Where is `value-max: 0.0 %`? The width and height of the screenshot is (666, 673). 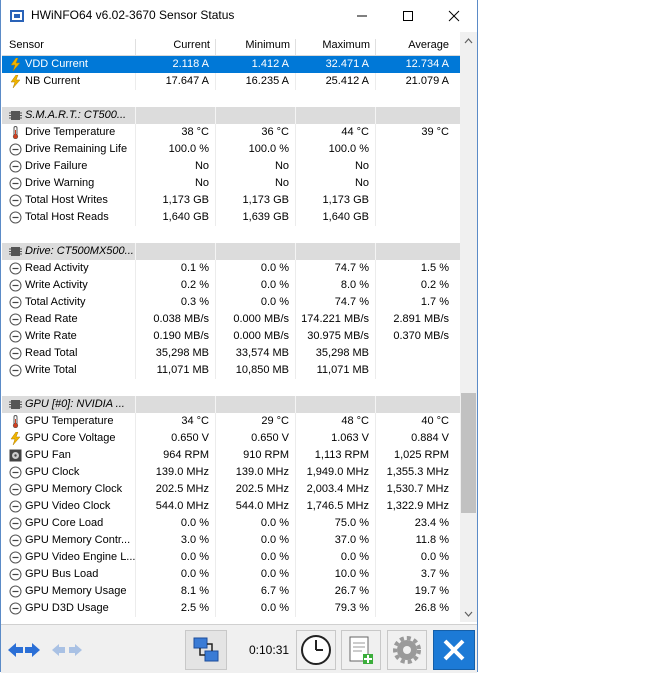 value-max: 0.0 % is located at coordinates (354, 557).